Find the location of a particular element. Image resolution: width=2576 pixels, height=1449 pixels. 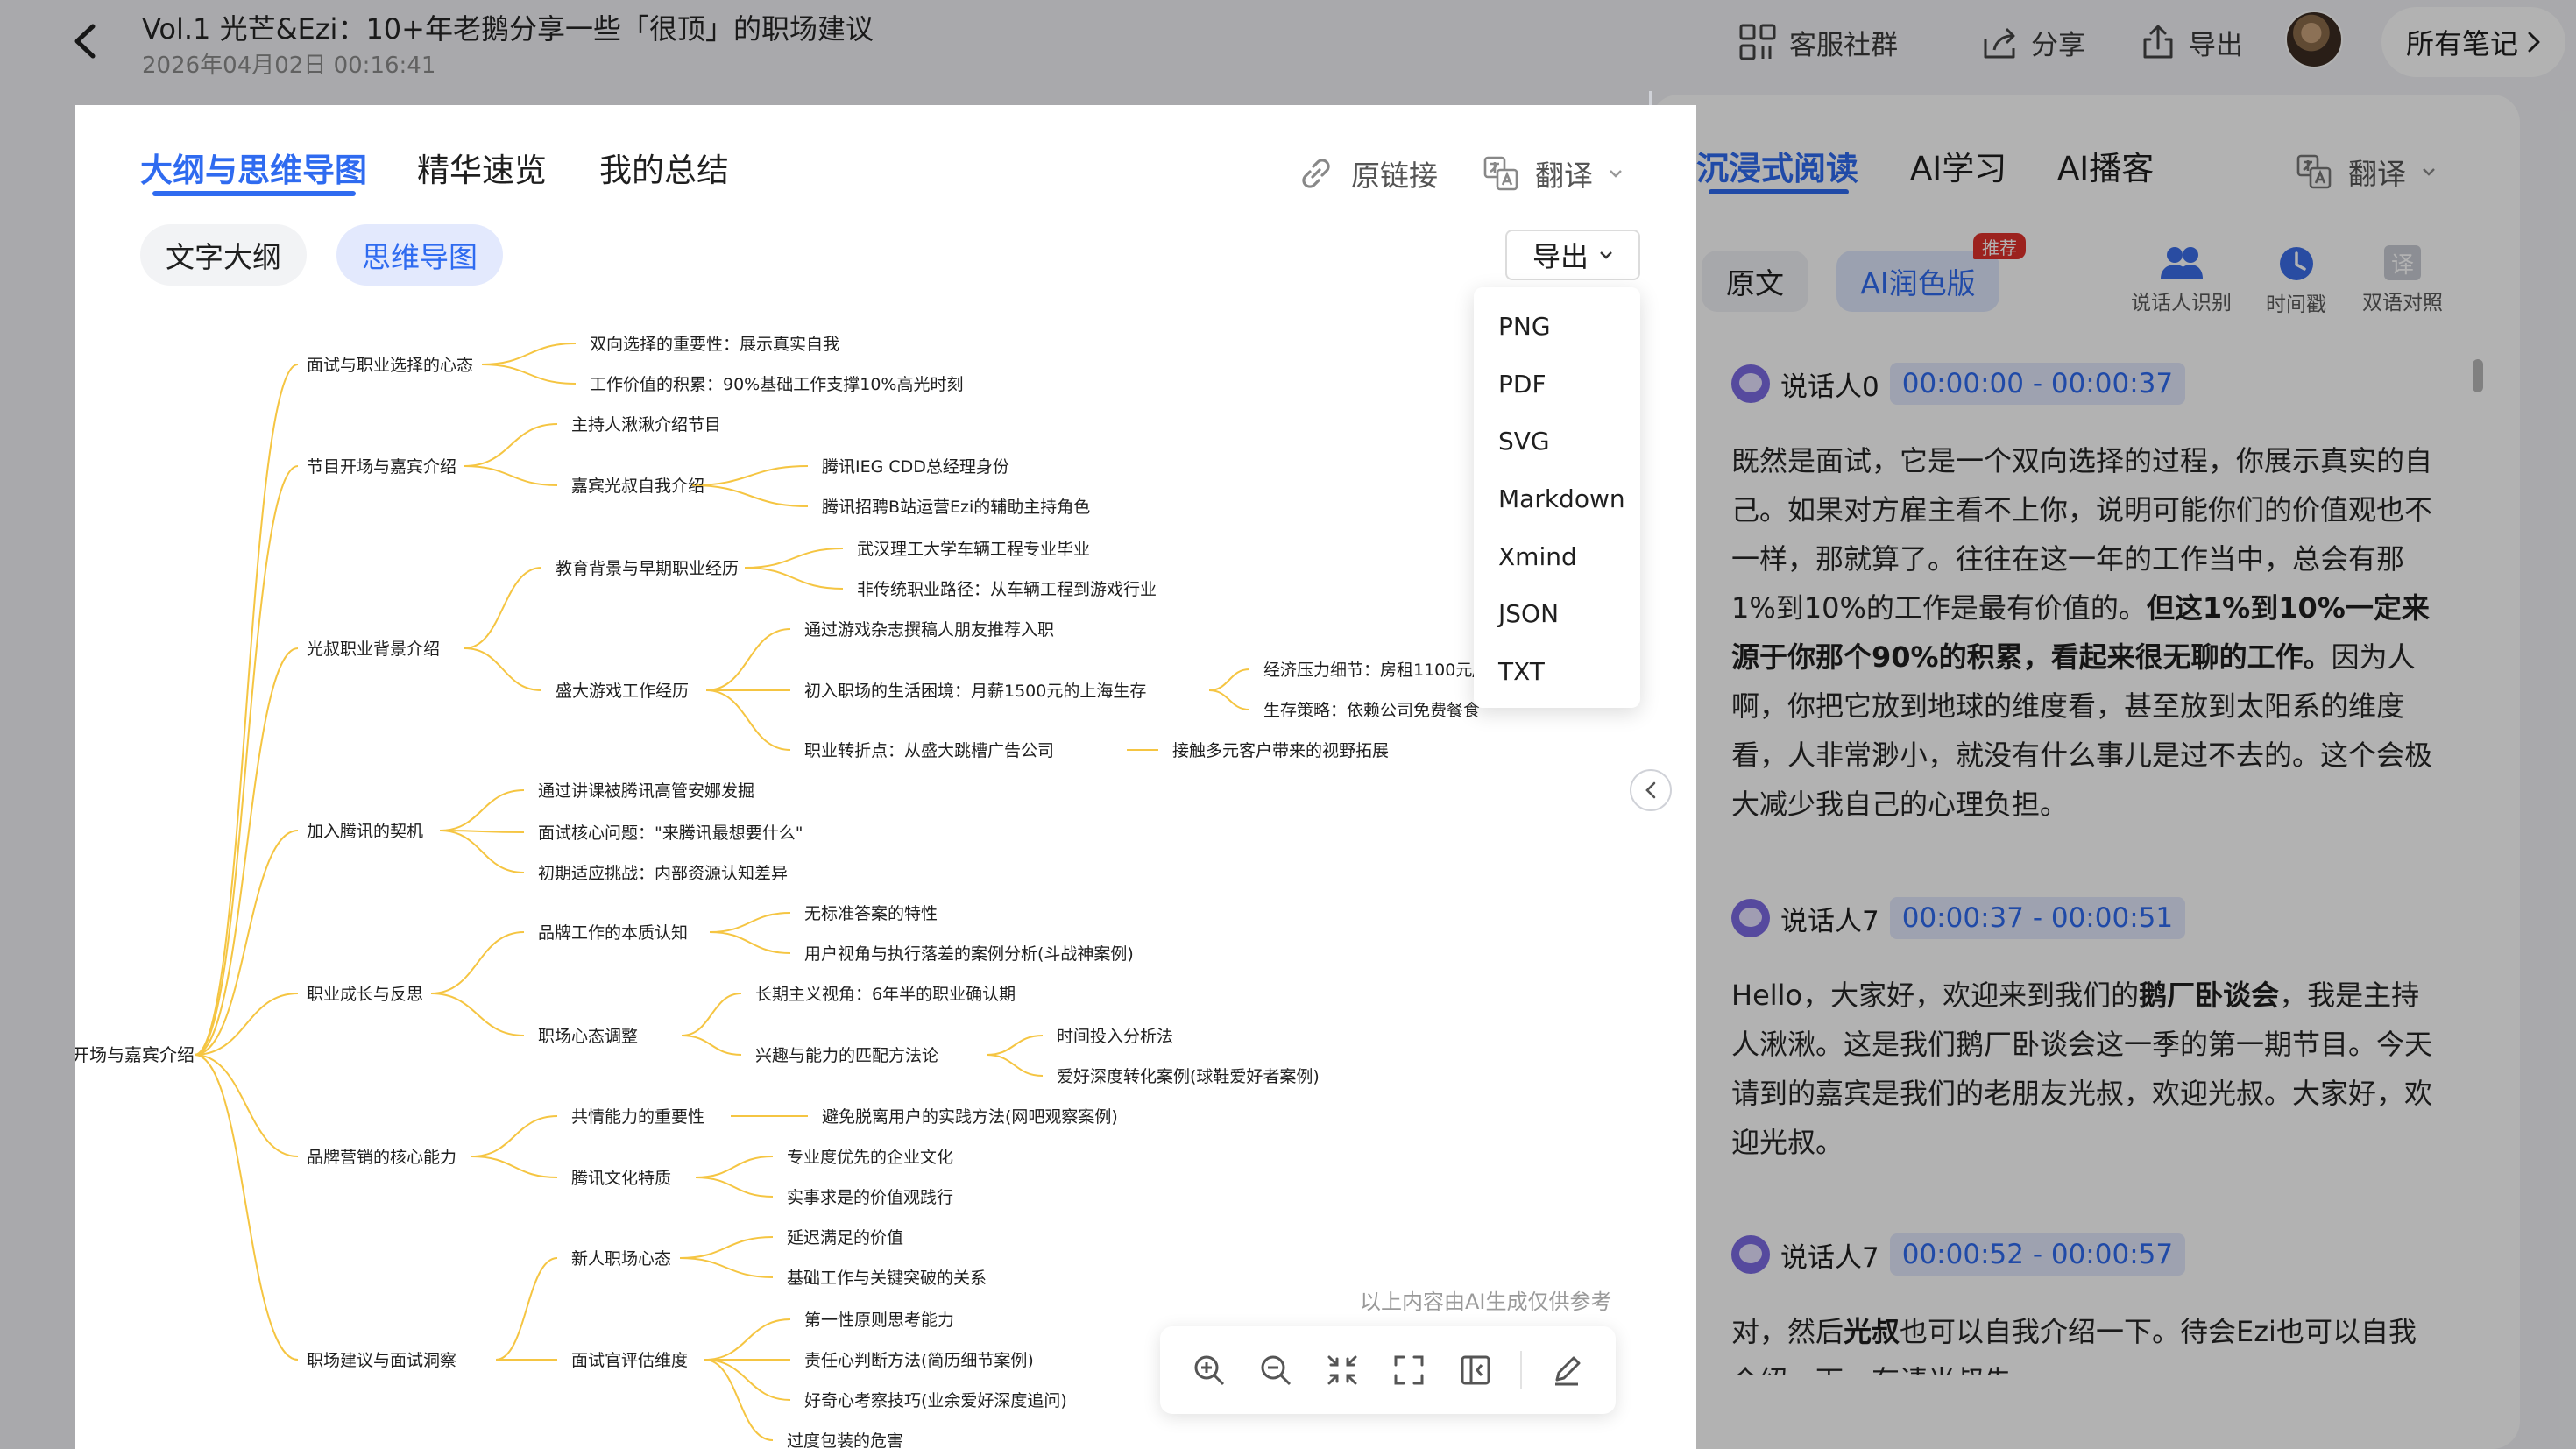

timestamp-badge: 00:00:37 - 00:00:51 is located at coordinates (2037, 918).